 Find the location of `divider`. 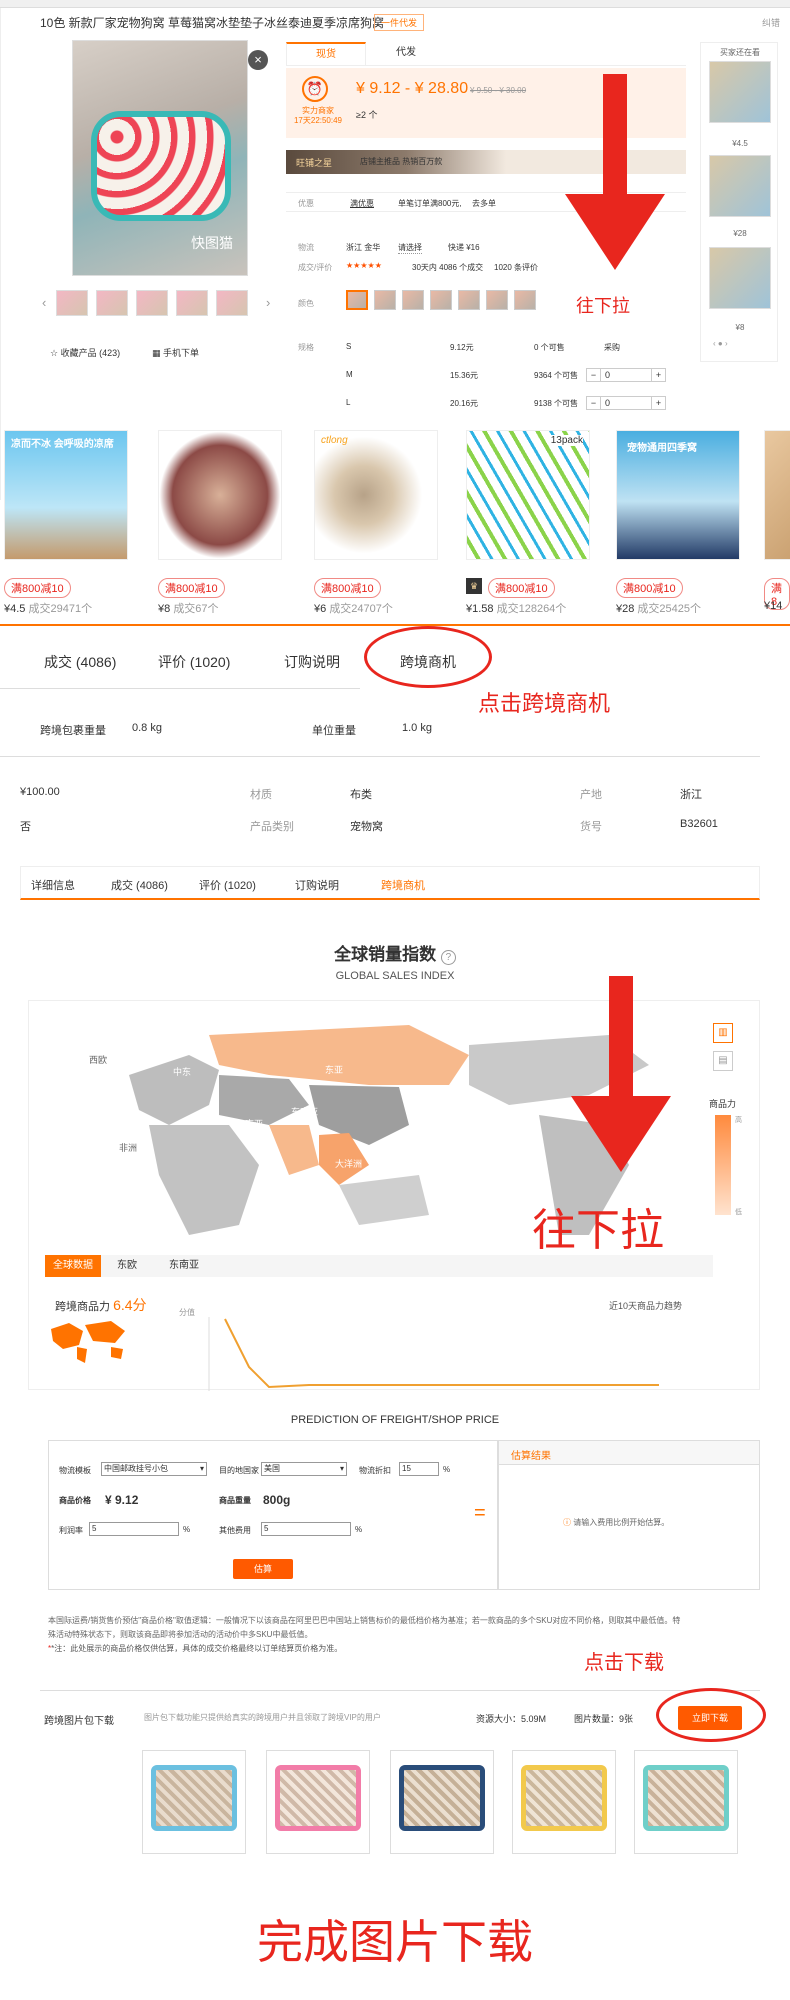

divider is located at coordinates (380, 756).